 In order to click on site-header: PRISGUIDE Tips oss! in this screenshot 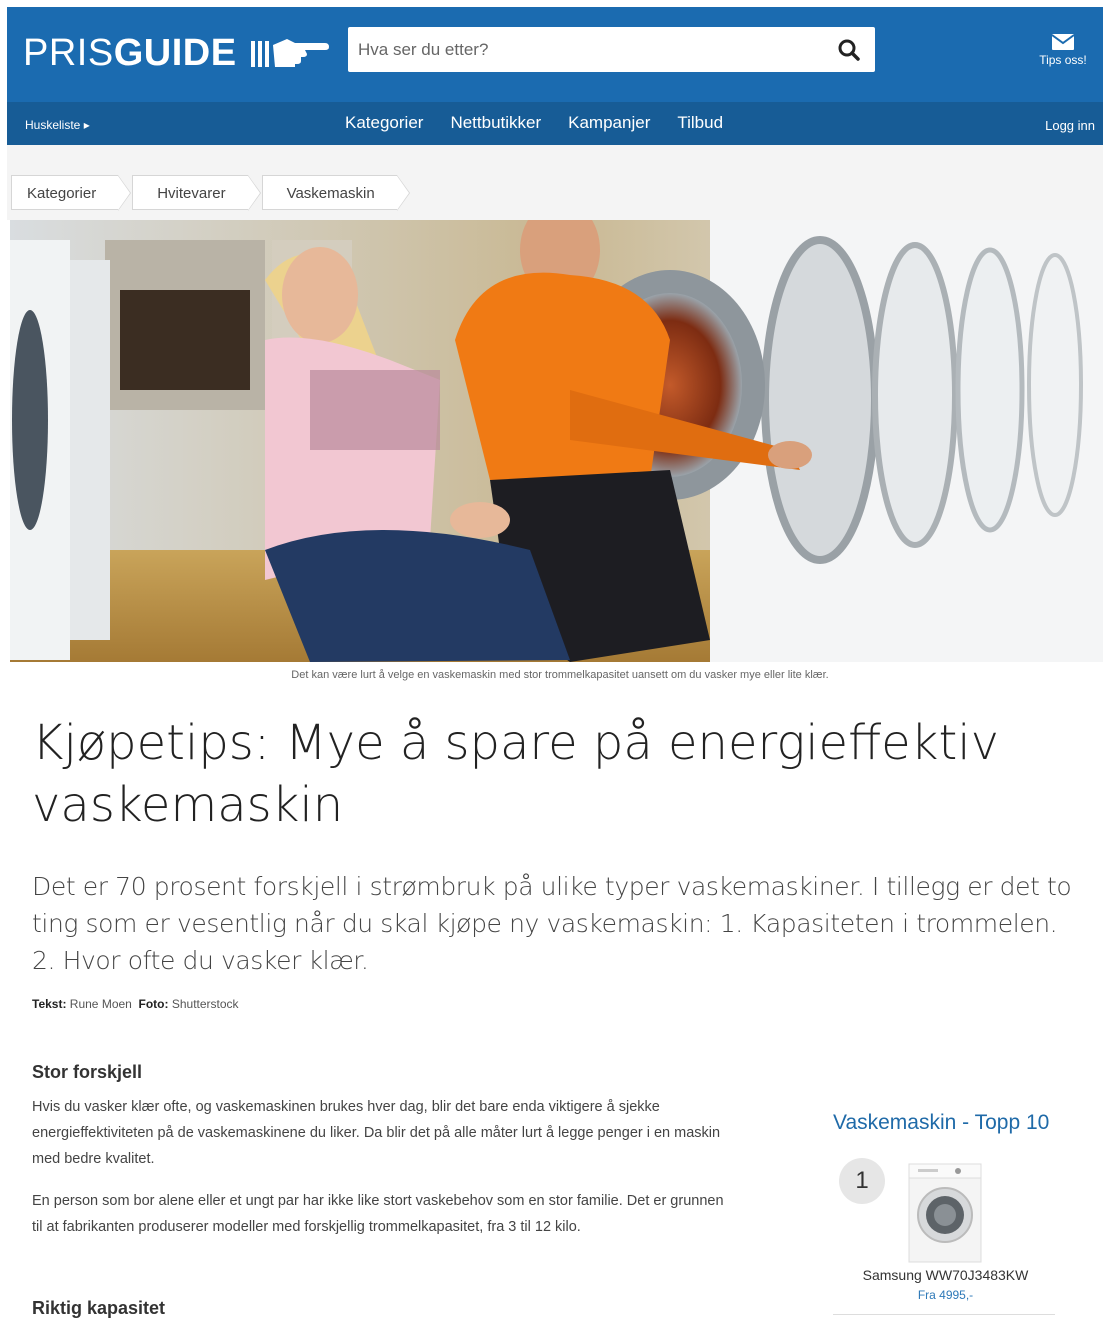, I will do `click(555, 54)`.